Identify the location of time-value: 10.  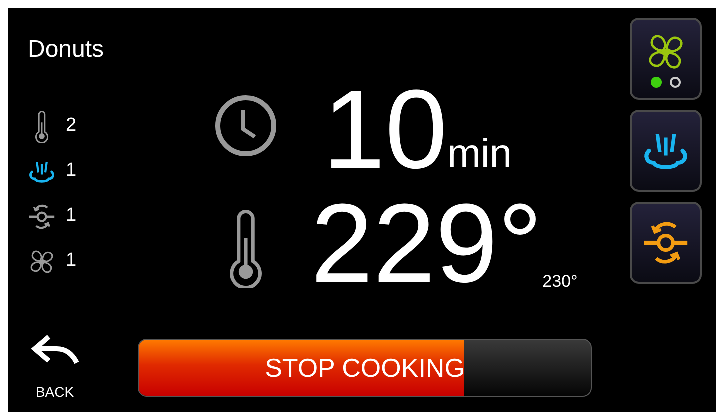
(385, 130).